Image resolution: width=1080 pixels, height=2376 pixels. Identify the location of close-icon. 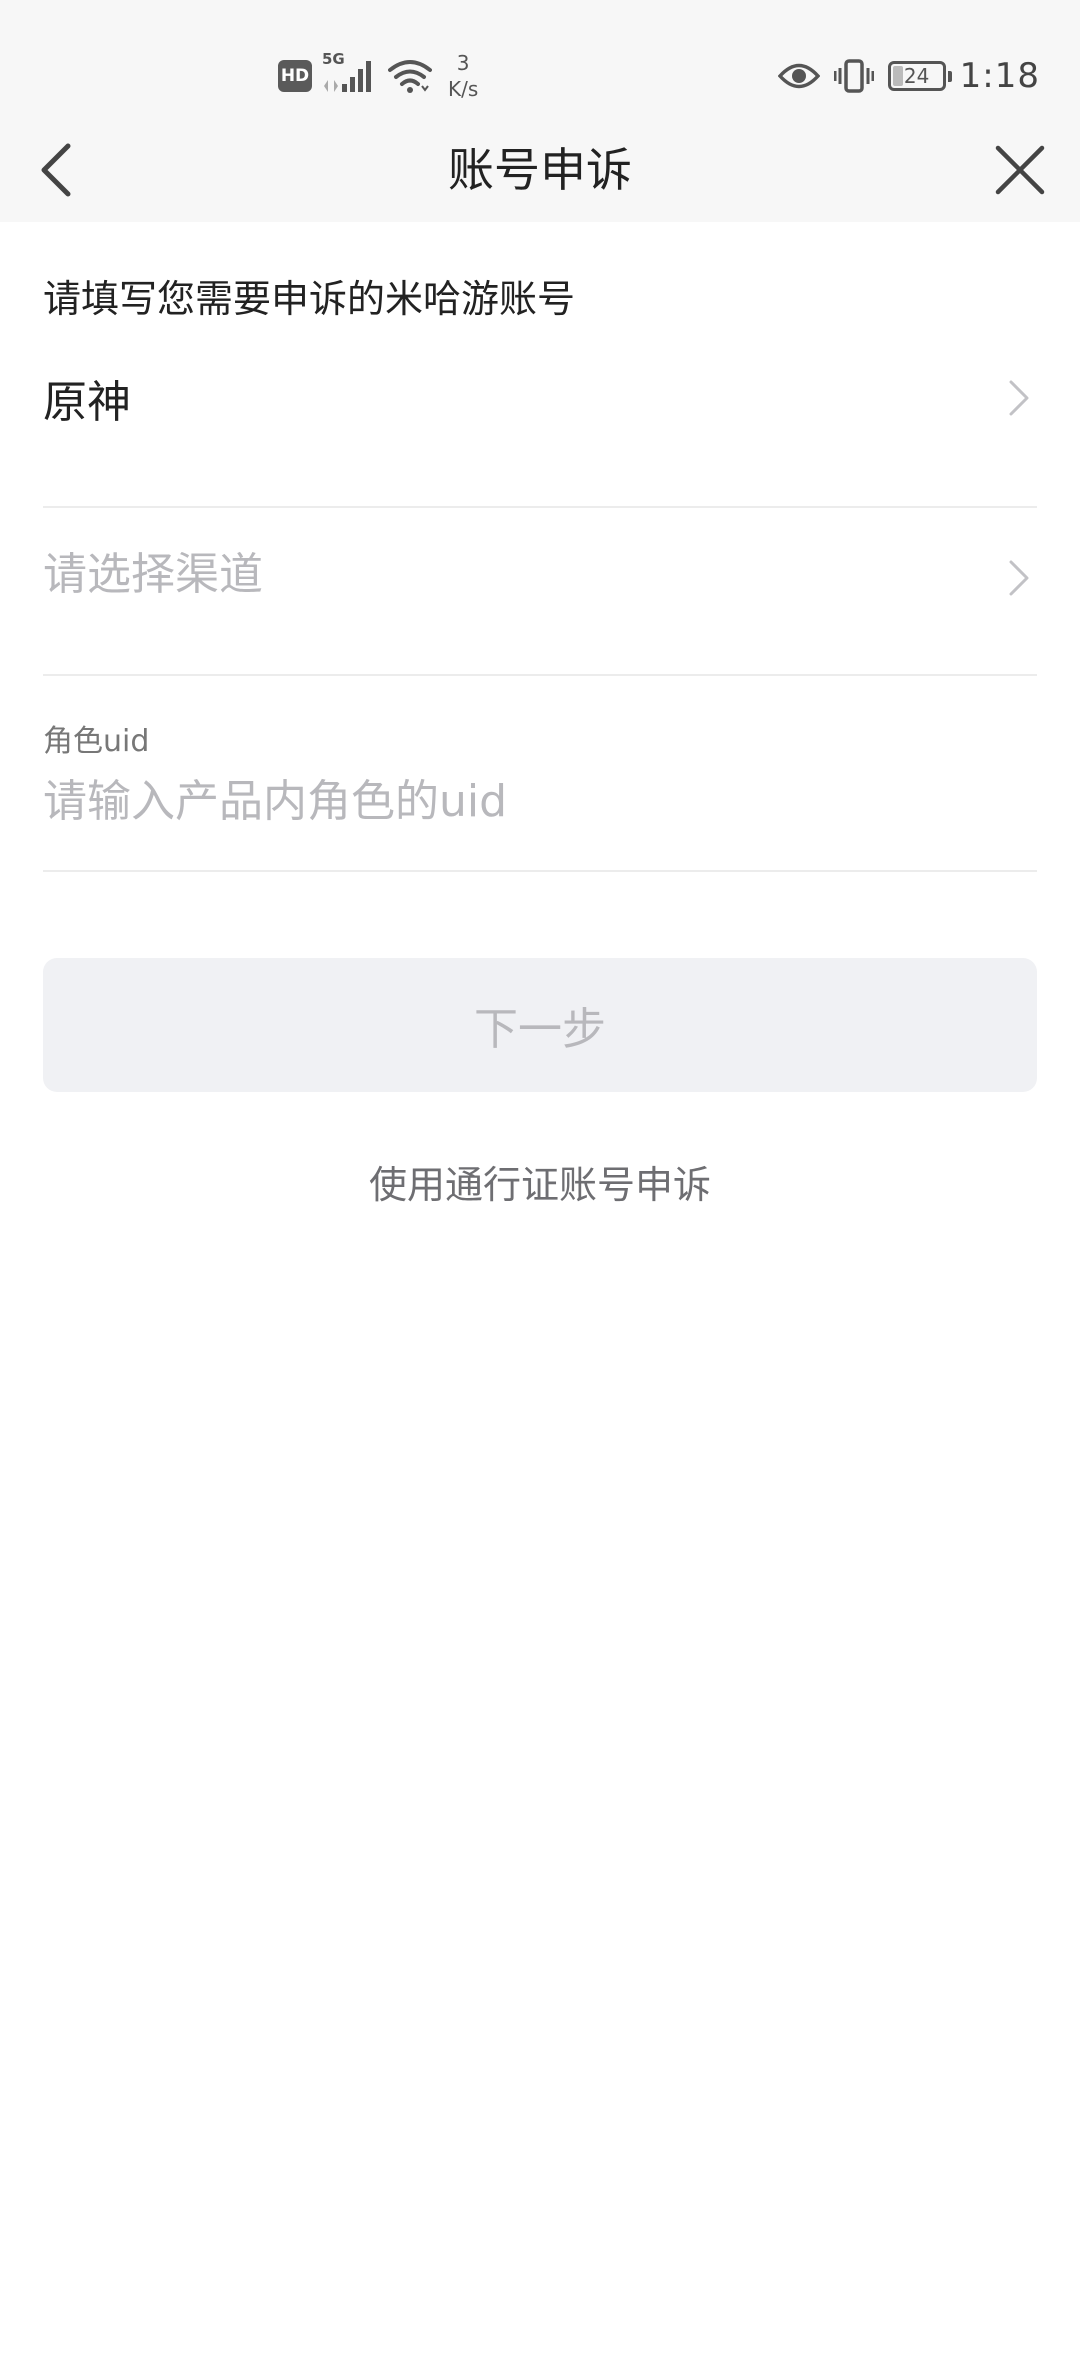
(1020, 170).